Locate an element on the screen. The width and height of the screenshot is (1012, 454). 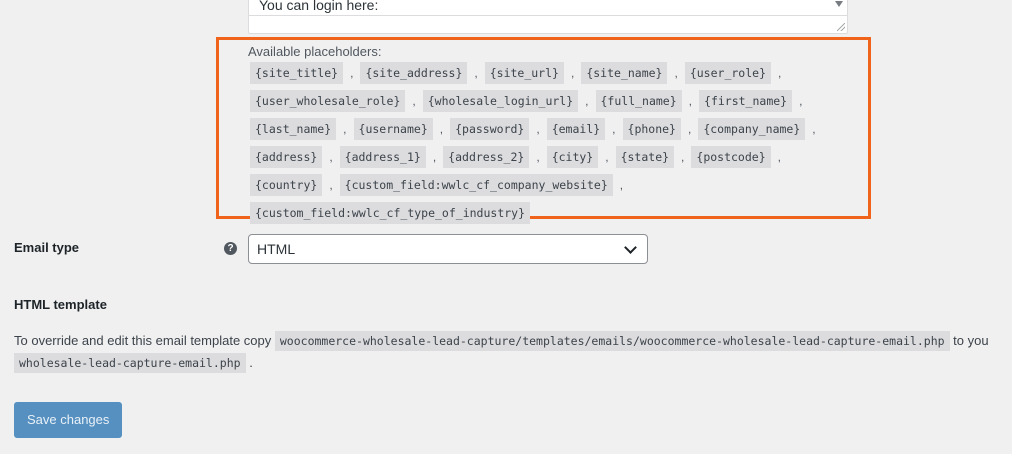
placeholder-code: {email} is located at coordinates (576, 129).